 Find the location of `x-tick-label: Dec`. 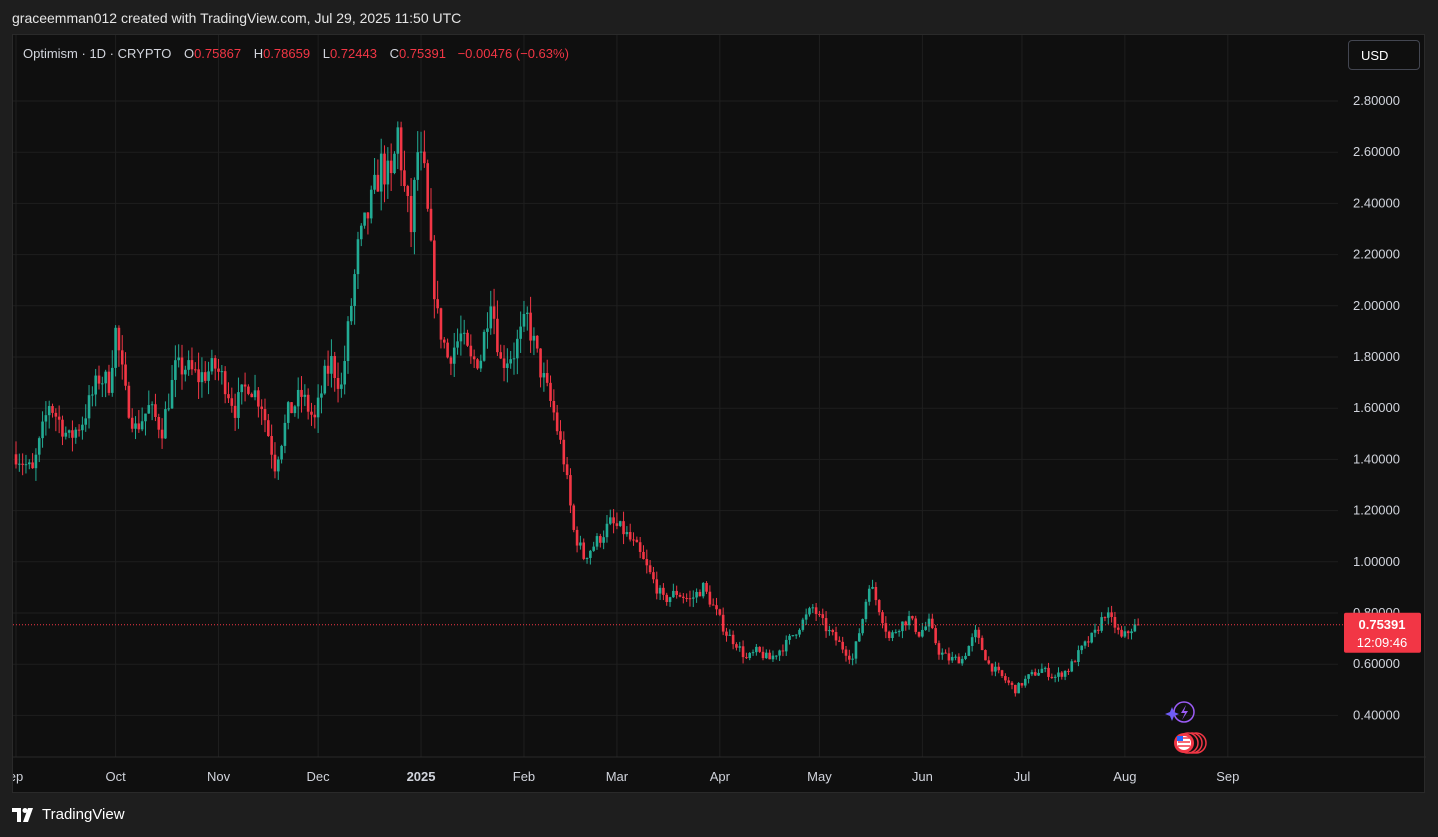

x-tick-label: Dec is located at coordinates (319, 776).